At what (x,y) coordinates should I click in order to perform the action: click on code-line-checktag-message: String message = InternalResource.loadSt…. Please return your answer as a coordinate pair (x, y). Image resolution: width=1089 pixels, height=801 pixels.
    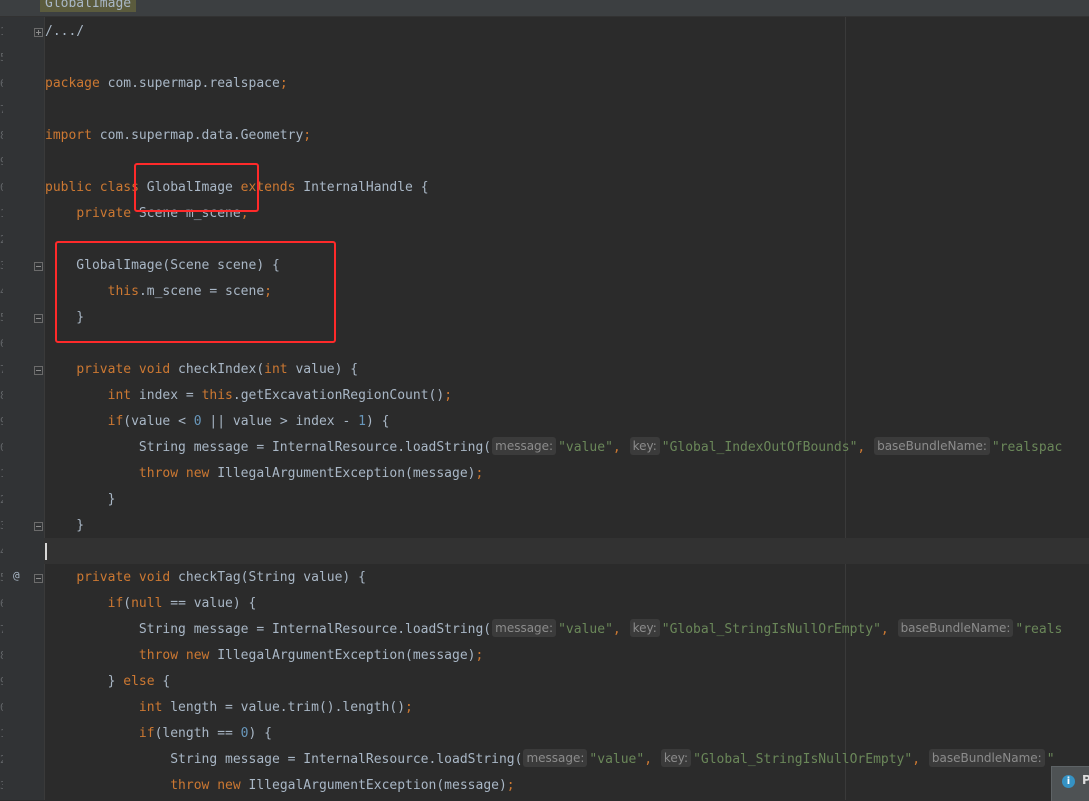
    Looking at the image, I should click on (553, 630).